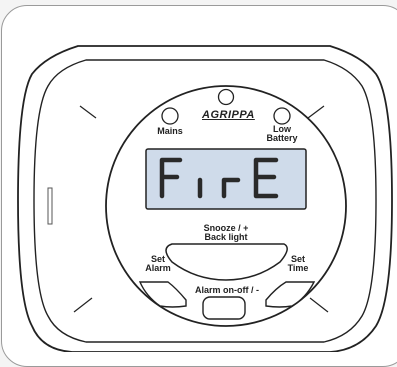 Image resolution: width=397 pixels, height=367 pixels. What do you see at coordinates (228, 115) in the screenshot?
I see `brand-logo: AGRIPPA` at bounding box center [228, 115].